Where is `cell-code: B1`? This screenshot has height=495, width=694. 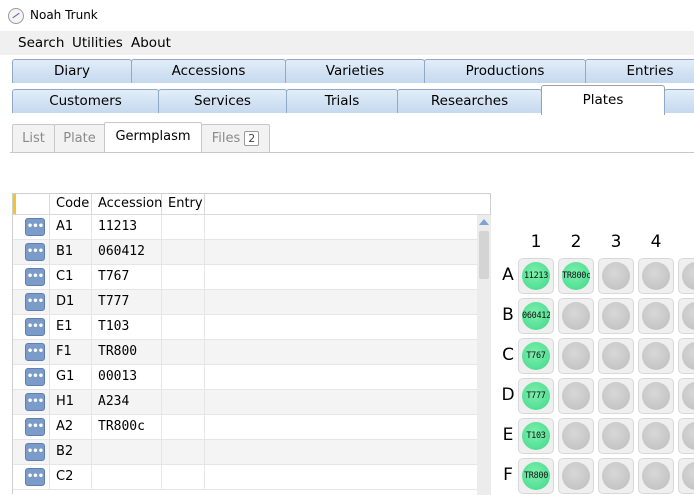 cell-code: B1 is located at coordinates (71, 252).